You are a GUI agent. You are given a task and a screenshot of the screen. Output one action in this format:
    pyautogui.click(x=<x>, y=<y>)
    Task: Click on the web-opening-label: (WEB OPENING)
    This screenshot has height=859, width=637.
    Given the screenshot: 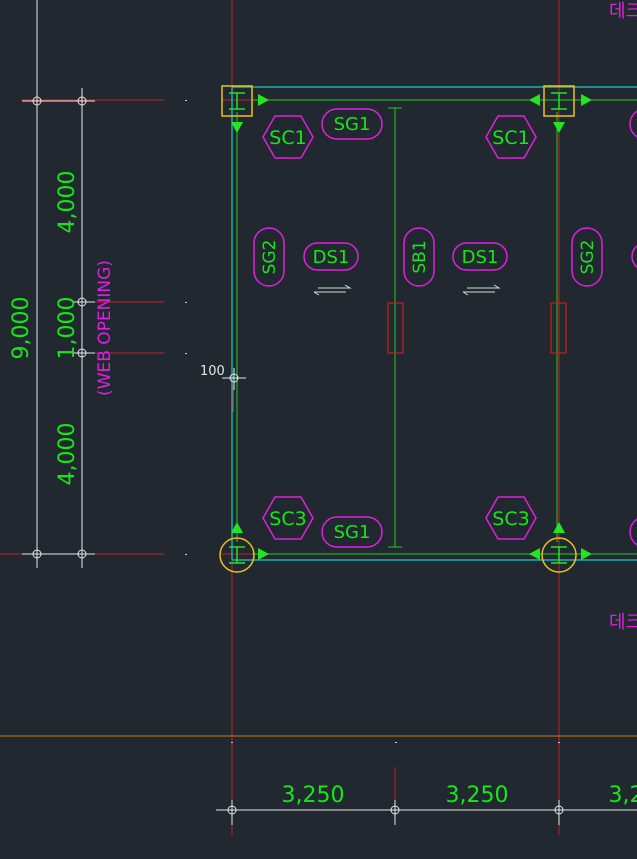 What is the action you would take?
    pyautogui.click(x=105, y=328)
    